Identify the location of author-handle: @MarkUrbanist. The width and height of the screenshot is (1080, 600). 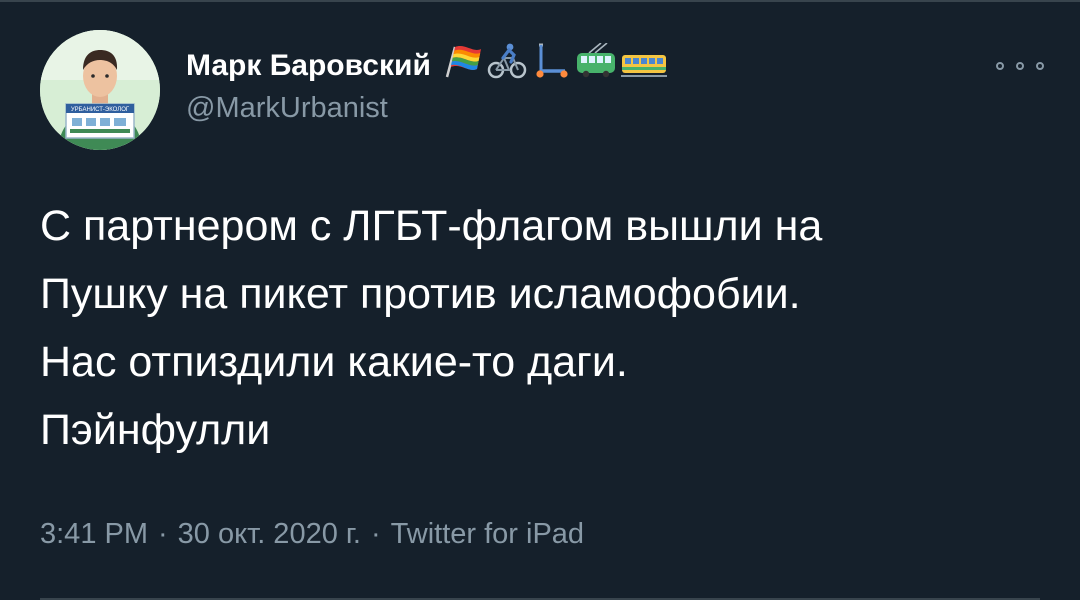
(287, 108).